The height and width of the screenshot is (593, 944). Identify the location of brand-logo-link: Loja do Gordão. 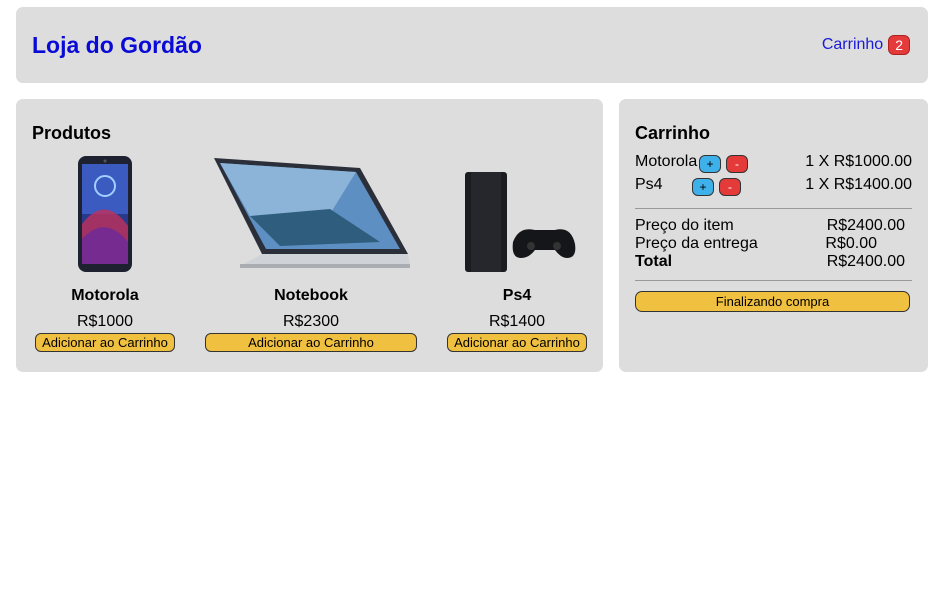
(117, 45).